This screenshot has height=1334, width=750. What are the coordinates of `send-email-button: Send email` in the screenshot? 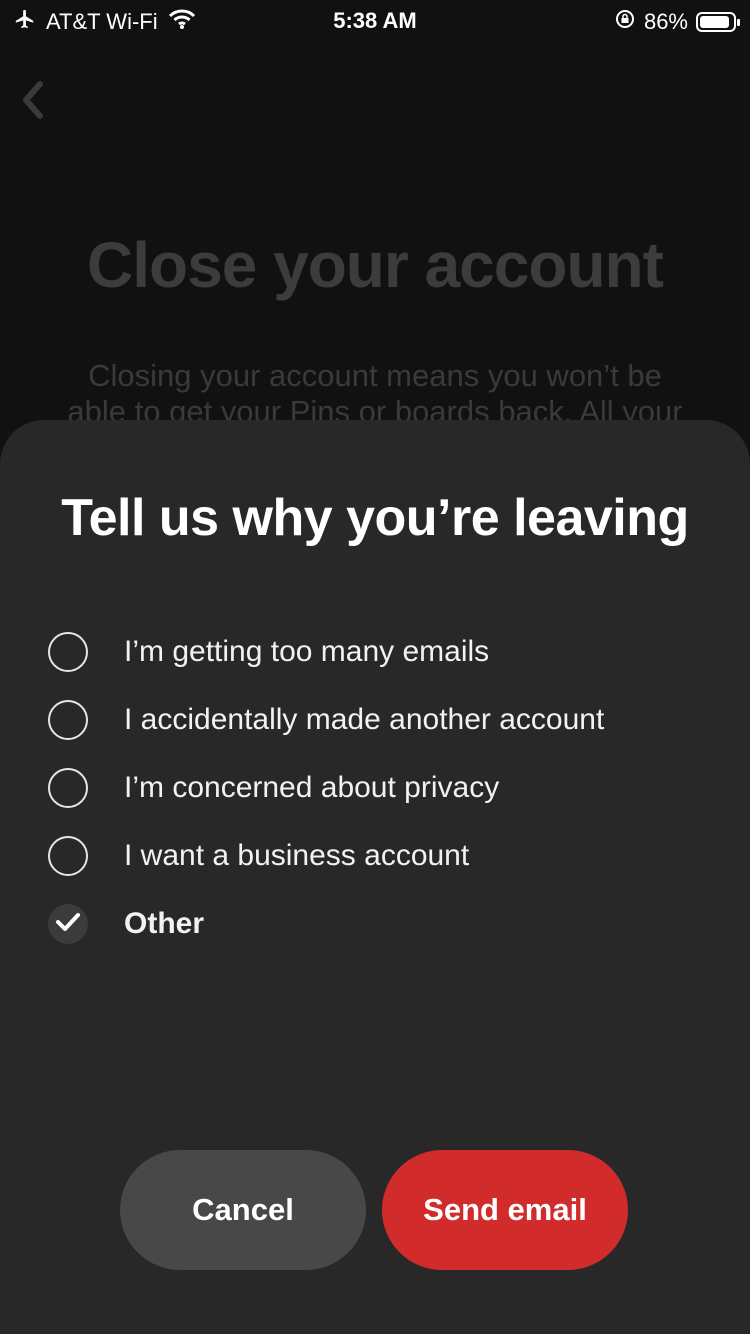 It's located at (505, 1210).